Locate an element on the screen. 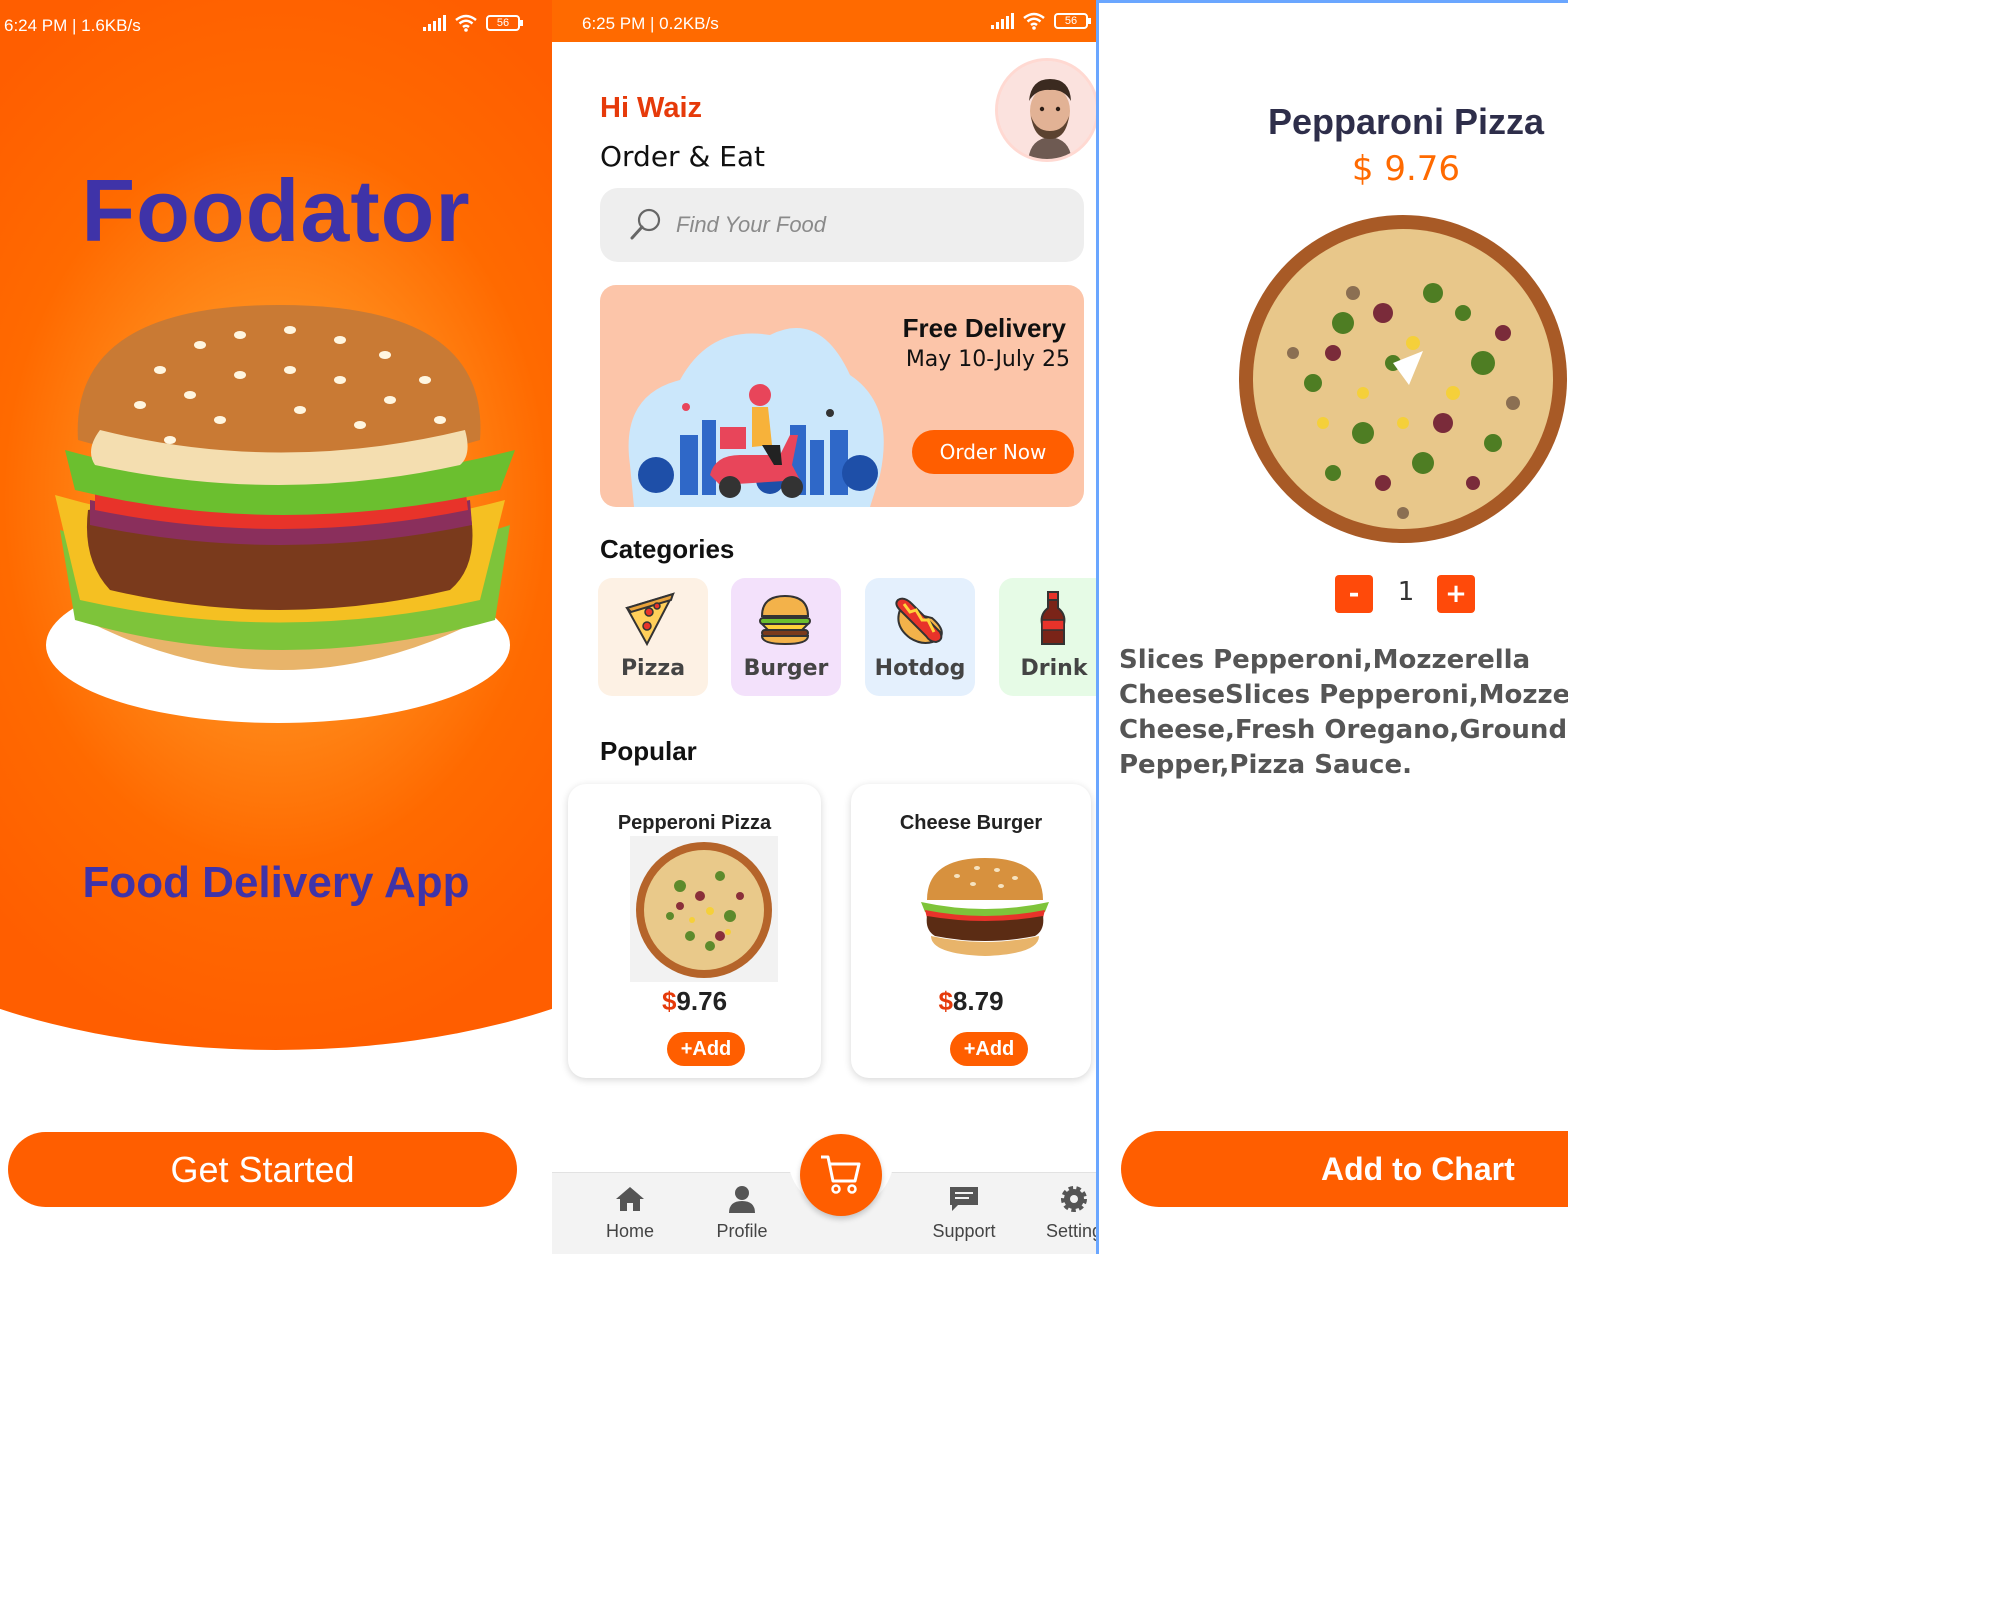 The image size is (2000, 1600). description-line: Pepper,Pizza Sauce. is located at coordinates (1265, 765).